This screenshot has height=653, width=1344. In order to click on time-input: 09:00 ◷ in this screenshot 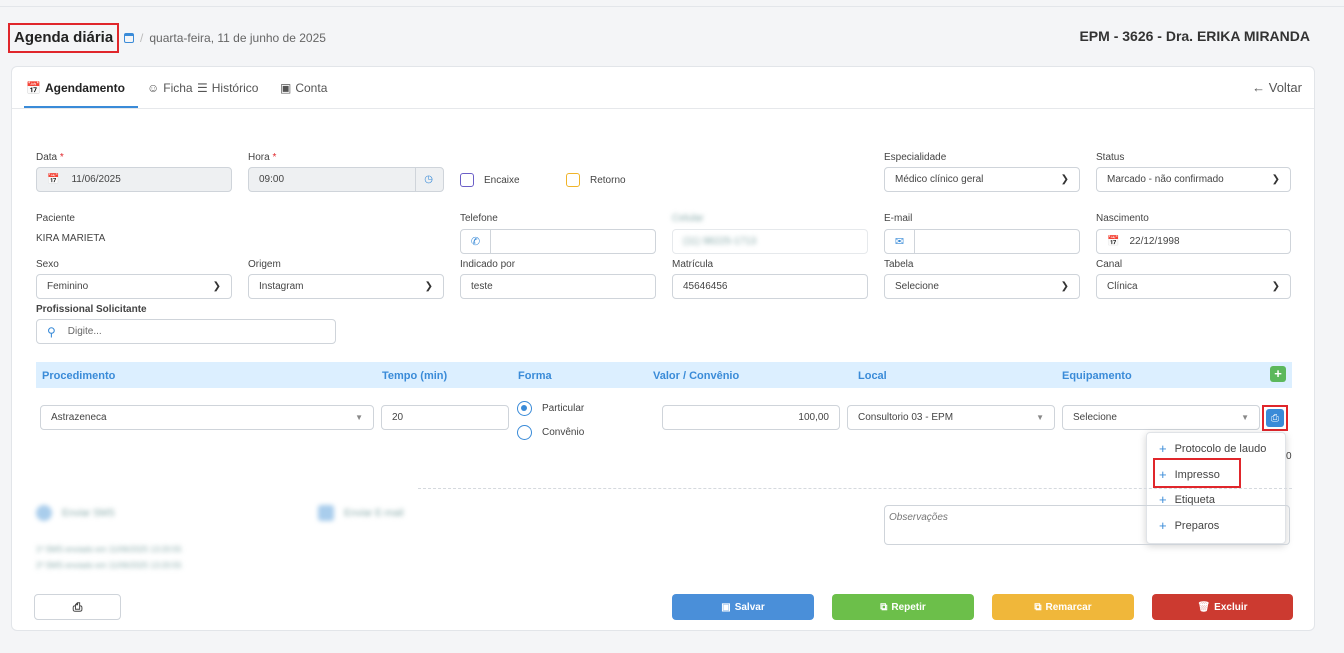, I will do `click(346, 179)`.